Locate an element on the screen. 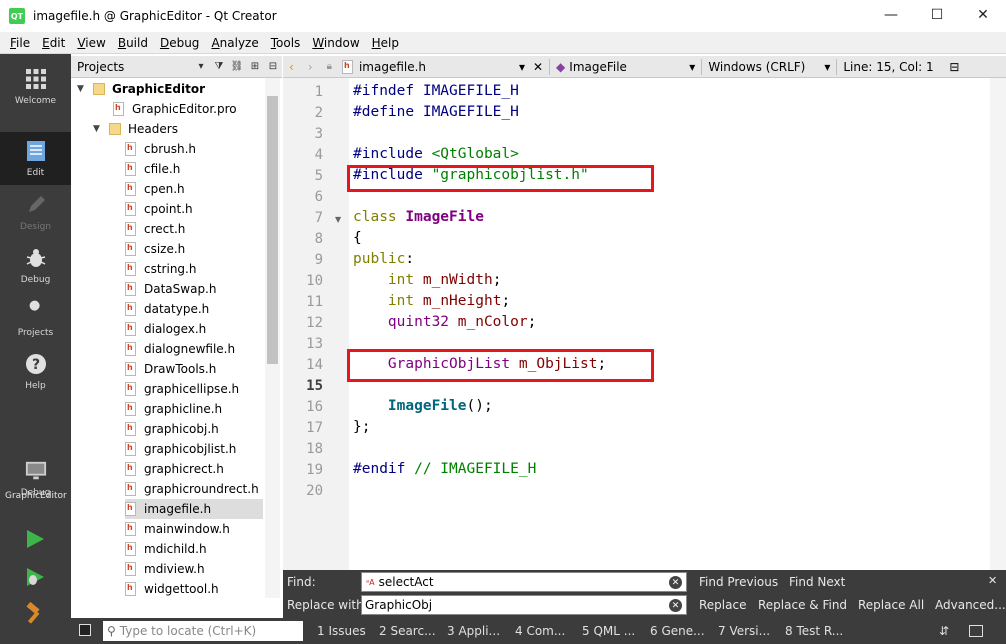  open-file-selector: imagefile.h is located at coordinates (439, 67).